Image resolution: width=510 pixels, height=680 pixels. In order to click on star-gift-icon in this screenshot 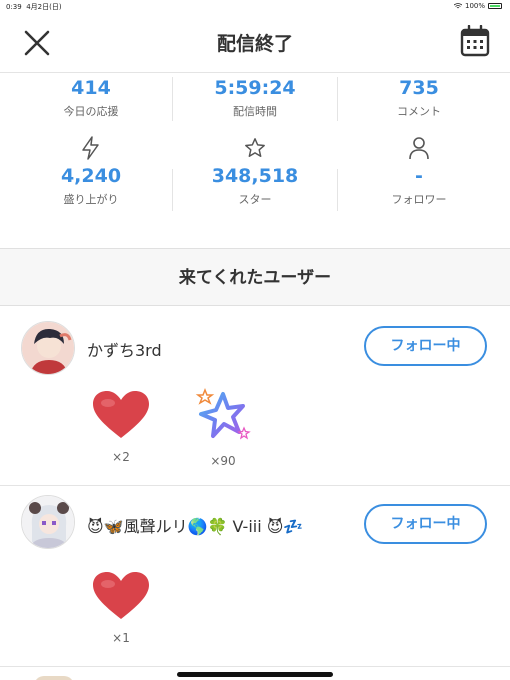, I will do `click(223, 413)`.